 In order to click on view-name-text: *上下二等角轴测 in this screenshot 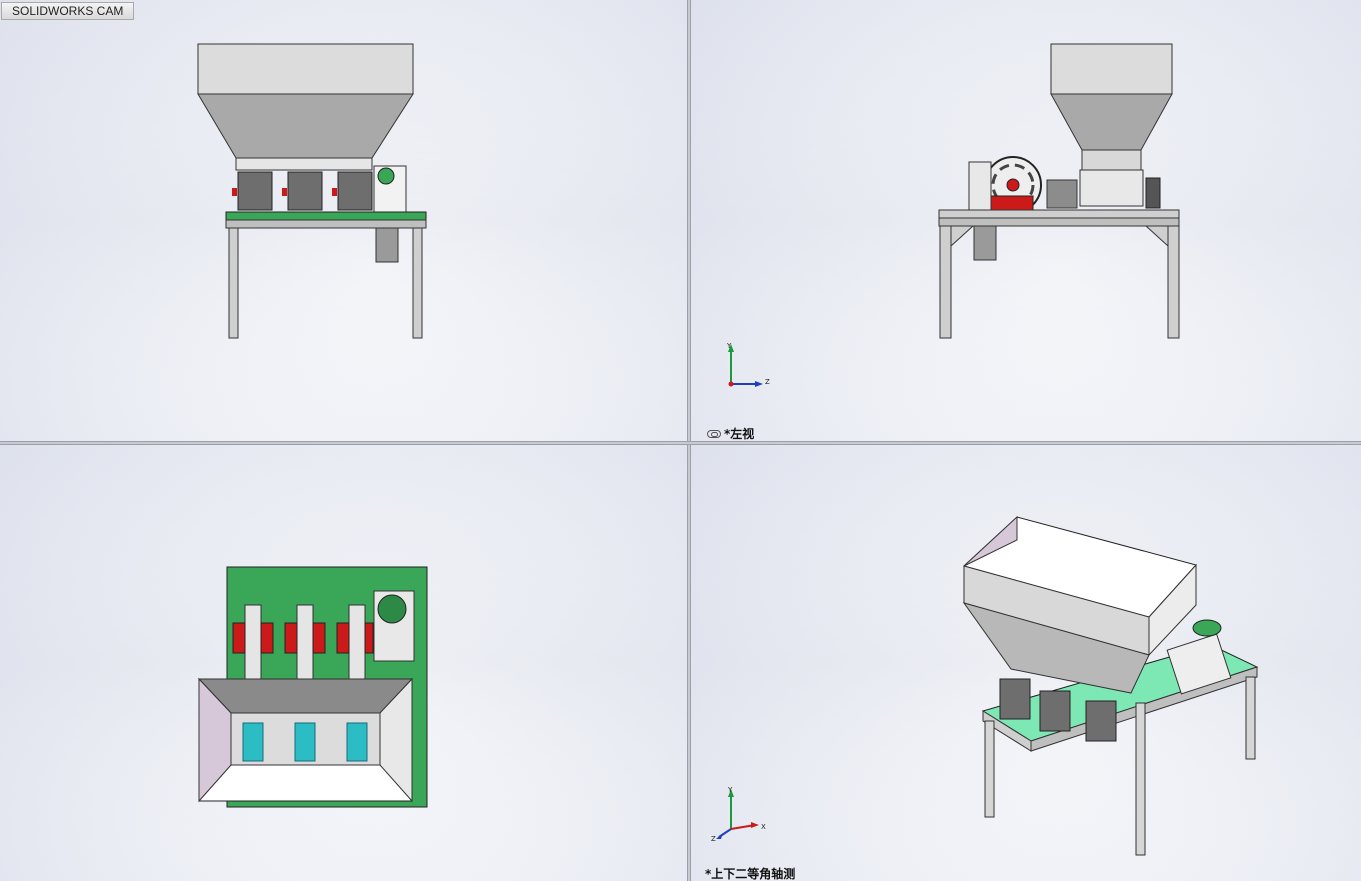, I will do `click(750, 874)`.